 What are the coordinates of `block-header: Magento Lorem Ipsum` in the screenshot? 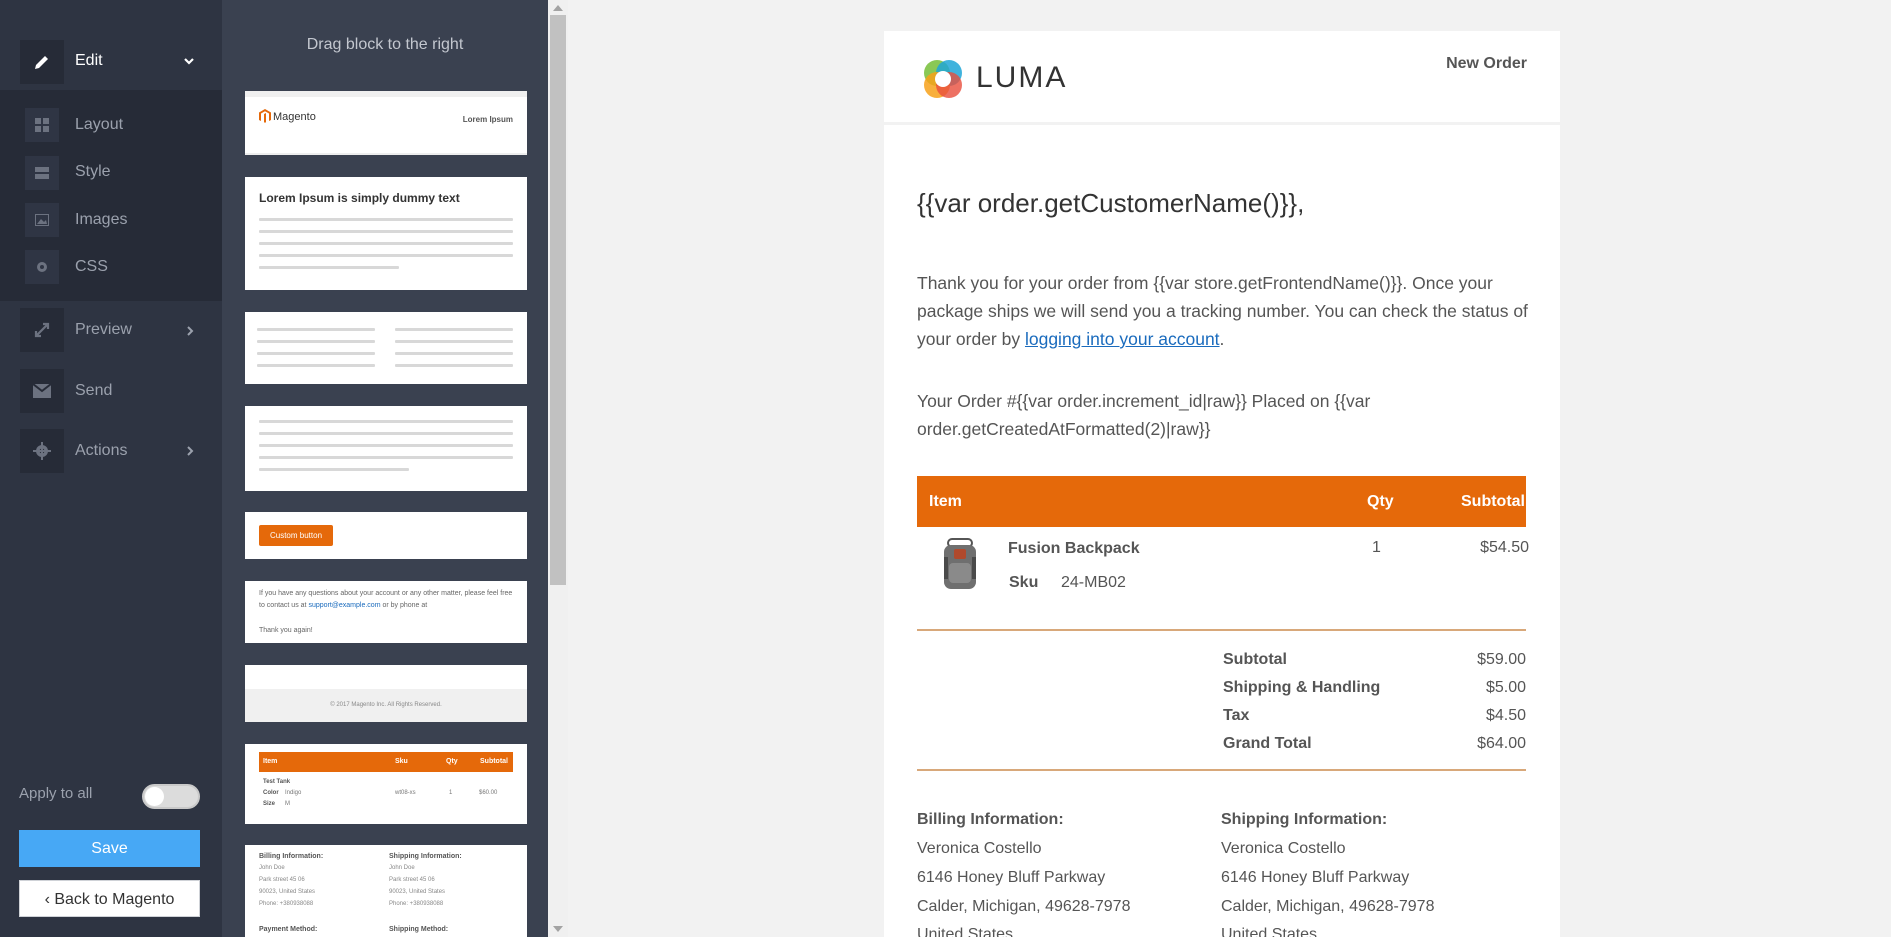 It's located at (386, 123).